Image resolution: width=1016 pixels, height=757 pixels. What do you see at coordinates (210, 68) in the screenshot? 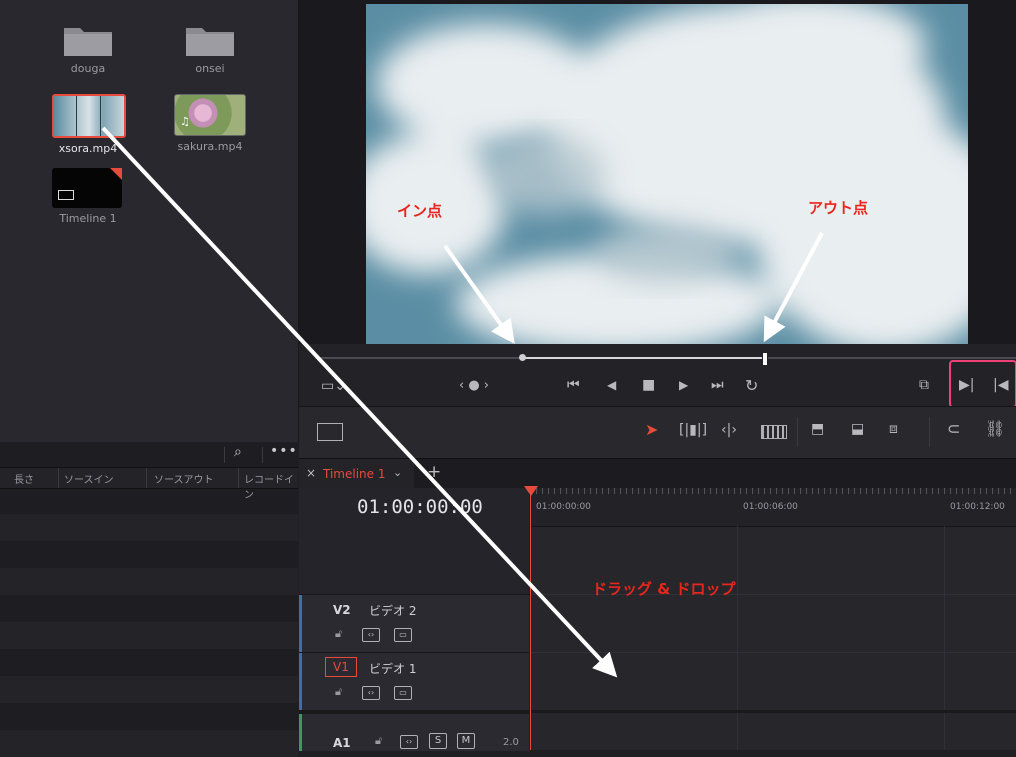
I see `folder-label: onsei` at bounding box center [210, 68].